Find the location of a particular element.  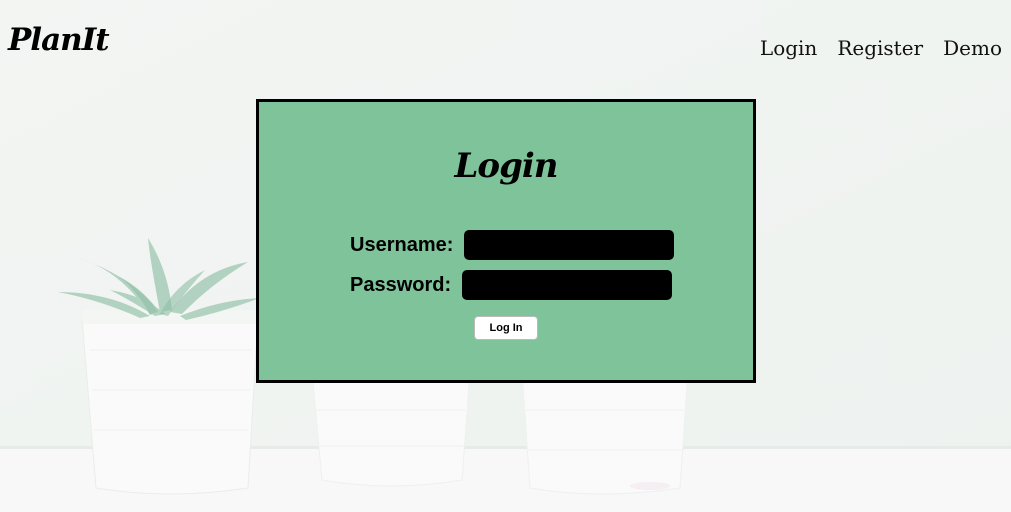

log-in-button: Log In is located at coordinates (506, 328).